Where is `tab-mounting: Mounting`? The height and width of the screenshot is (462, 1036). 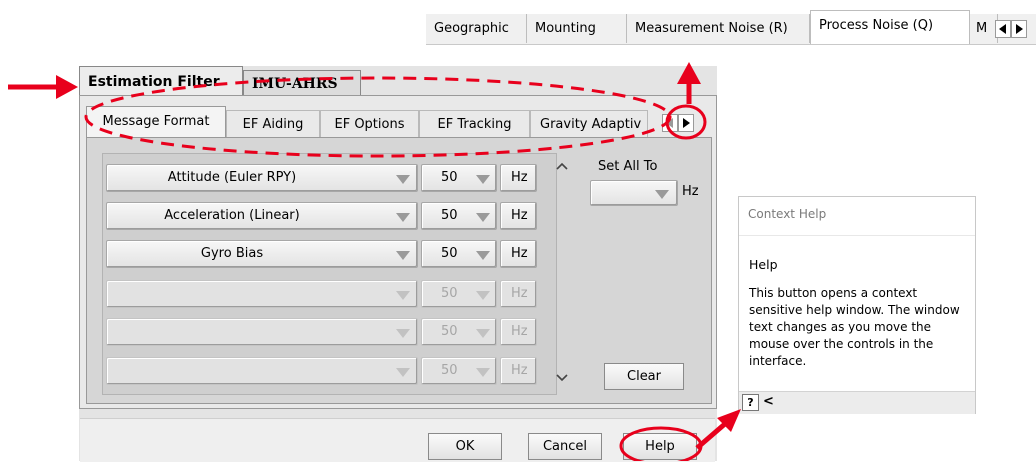
tab-mounting: Mounting is located at coordinates (577, 28).